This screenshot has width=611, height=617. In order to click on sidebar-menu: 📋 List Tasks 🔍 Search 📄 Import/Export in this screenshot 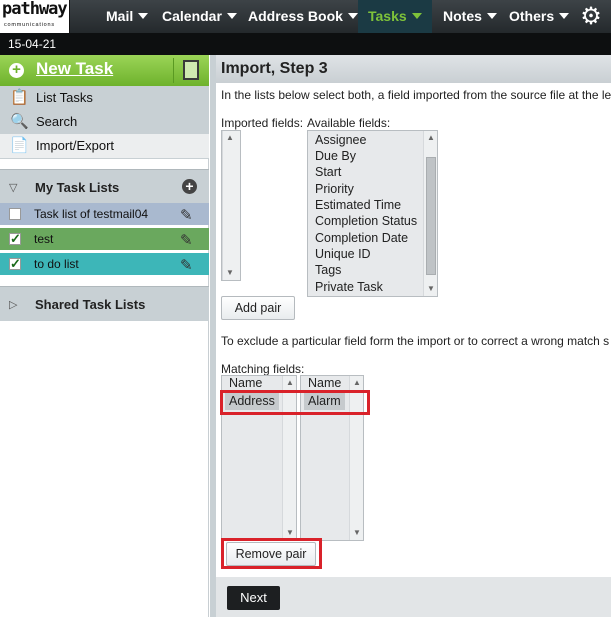, I will do `click(104, 122)`.